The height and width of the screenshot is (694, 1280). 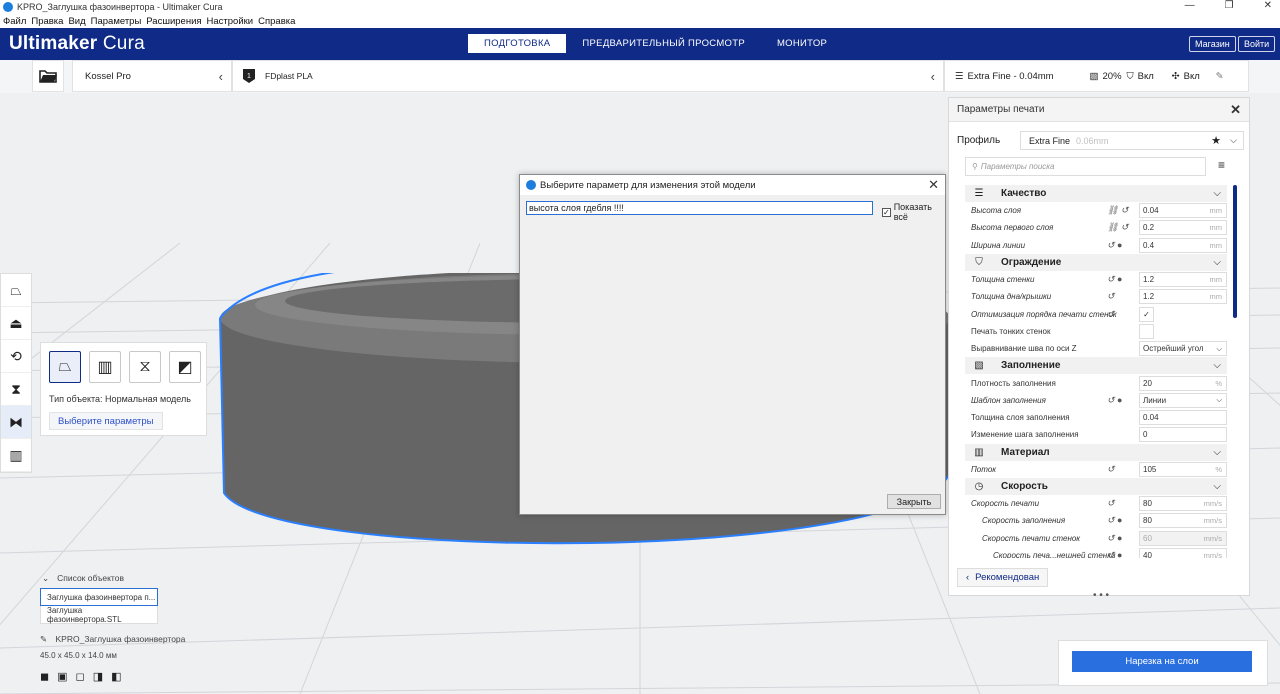 What do you see at coordinates (1096, 452) in the screenshot?
I see `settings-category: ▥ Материал ⌵` at bounding box center [1096, 452].